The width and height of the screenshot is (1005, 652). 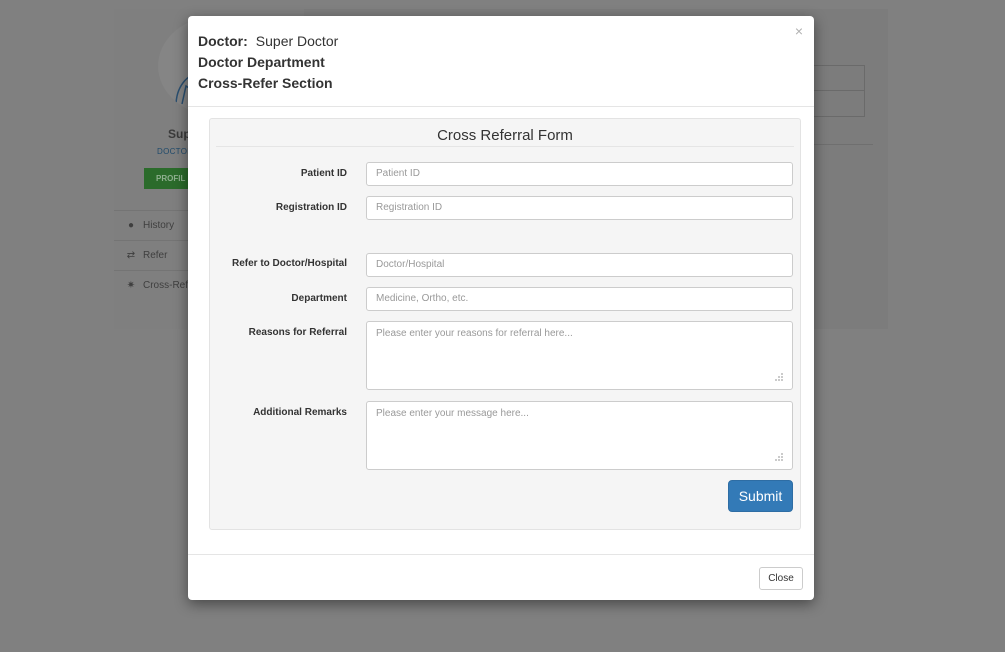 What do you see at coordinates (223, 41) in the screenshot?
I see `doctor-label: Doctor:` at bounding box center [223, 41].